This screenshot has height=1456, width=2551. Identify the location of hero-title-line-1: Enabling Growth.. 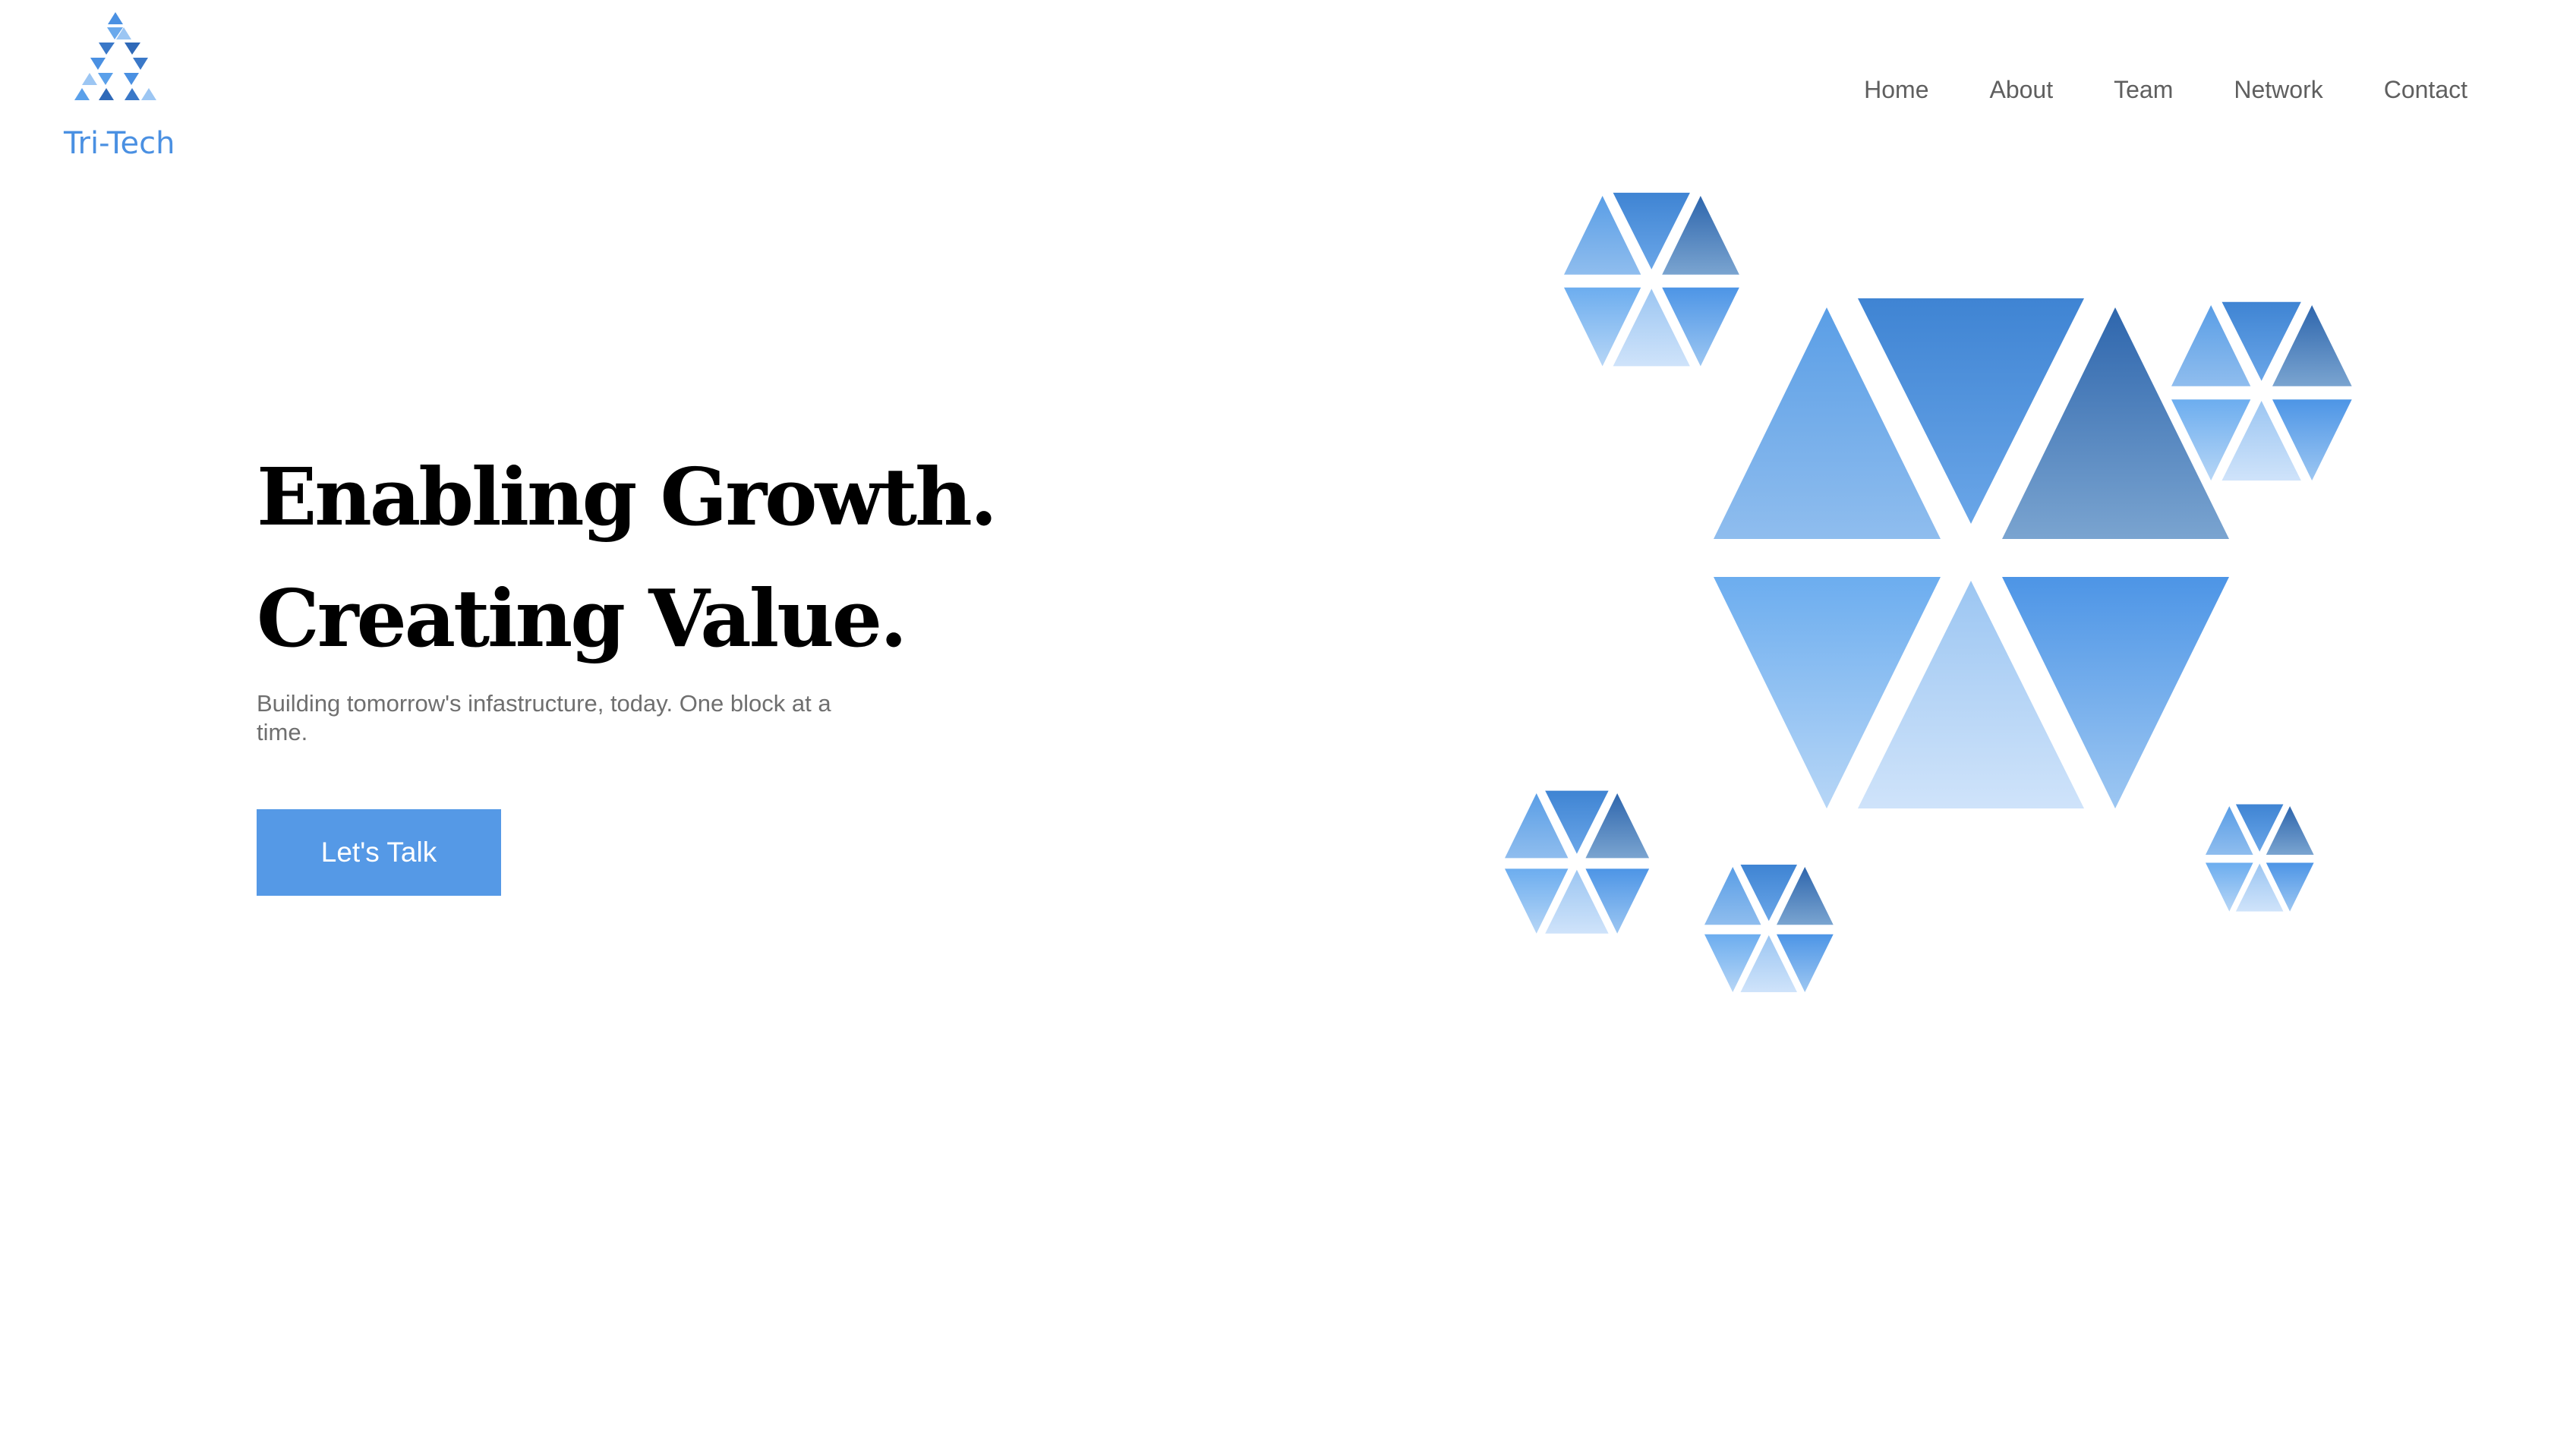
(627, 497).